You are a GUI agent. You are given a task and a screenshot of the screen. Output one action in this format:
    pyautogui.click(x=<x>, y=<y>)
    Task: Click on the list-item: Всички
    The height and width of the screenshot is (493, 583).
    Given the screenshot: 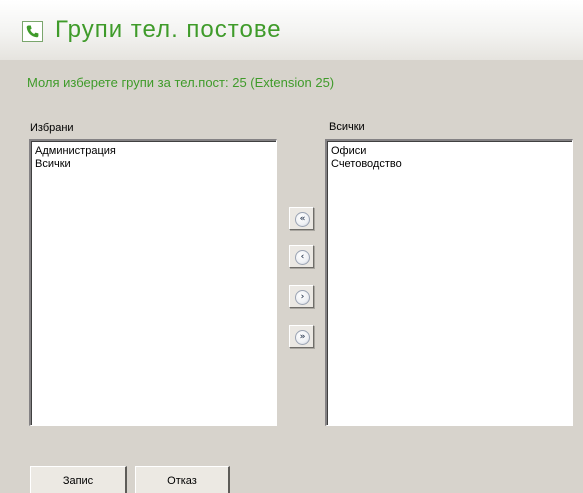 What is the action you would take?
    pyautogui.click(x=153, y=164)
    